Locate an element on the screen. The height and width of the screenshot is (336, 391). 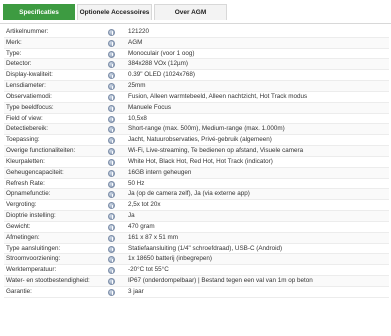
tab-optionele-accessoires: Optionele Accessoires is located at coordinates (114, 12).